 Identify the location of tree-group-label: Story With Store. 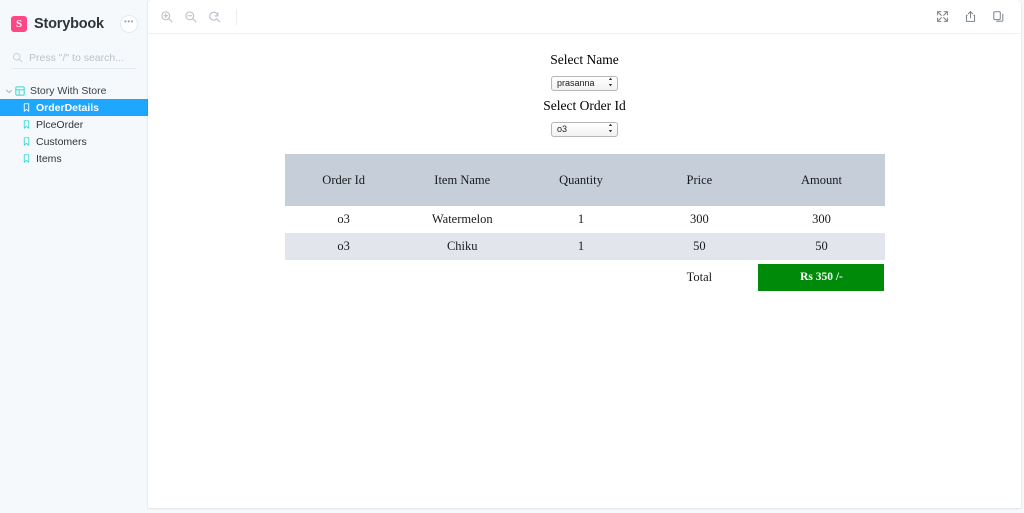
(68, 91).